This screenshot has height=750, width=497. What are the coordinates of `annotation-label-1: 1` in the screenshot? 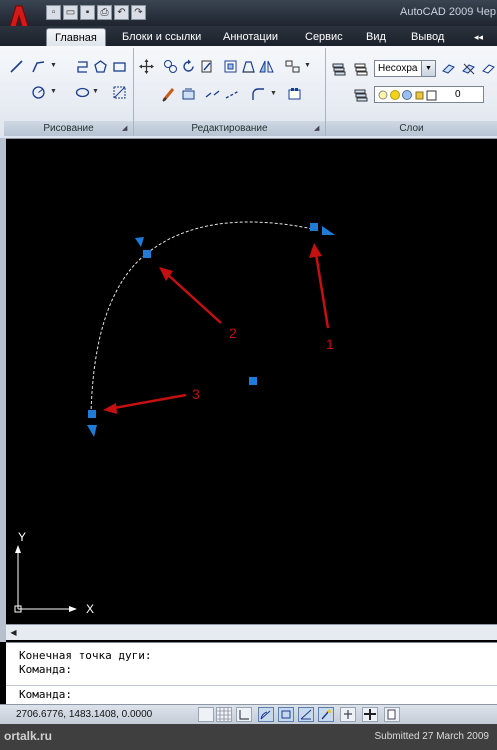 It's located at (330, 344).